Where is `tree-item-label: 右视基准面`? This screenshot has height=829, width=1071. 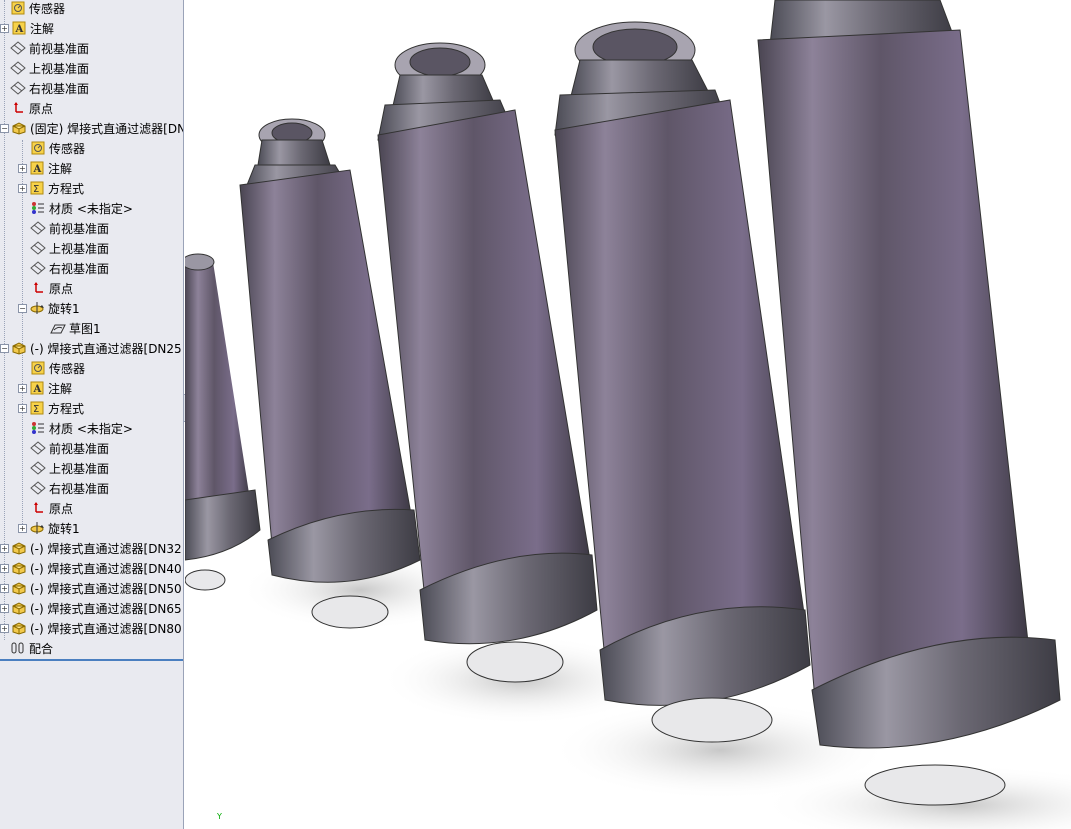
tree-item-label: 右视基准面 is located at coordinates (59, 88).